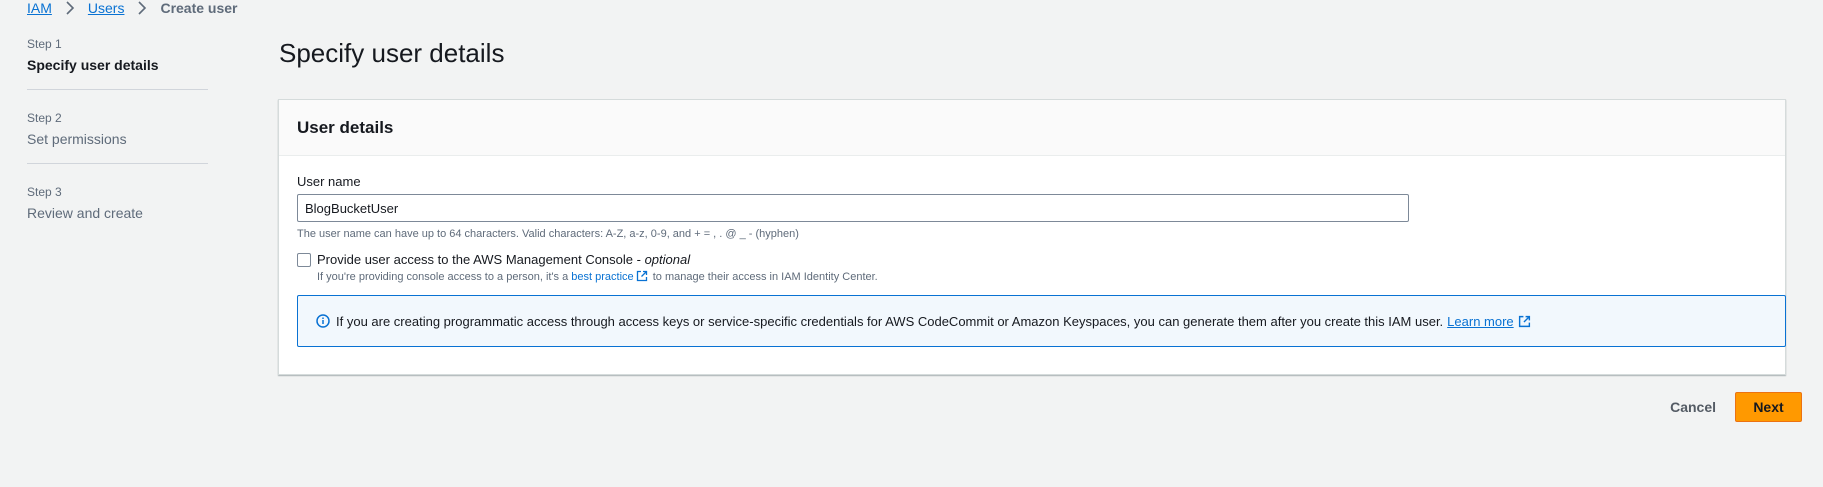  I want to click on wizard-step-3: Step 3 Review and create, so click(117, 210).